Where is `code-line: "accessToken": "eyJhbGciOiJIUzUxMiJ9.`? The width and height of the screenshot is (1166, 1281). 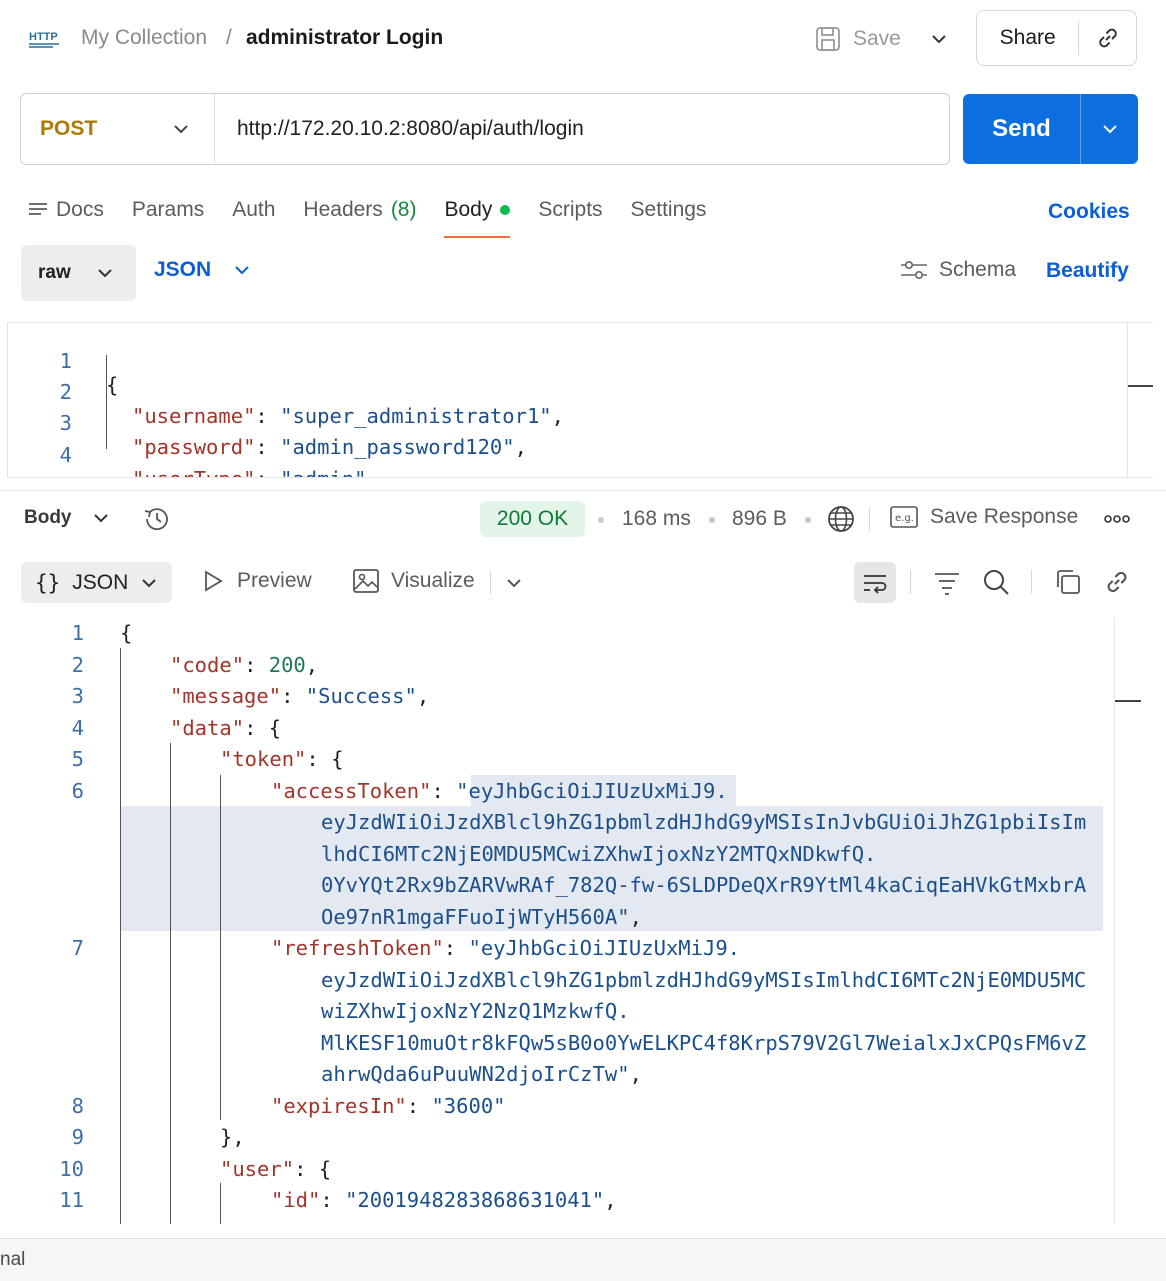 code-line: "accessToken": "eyJhbGciOiJIUzUxMiJ9. is located at coordinates (499, 791).